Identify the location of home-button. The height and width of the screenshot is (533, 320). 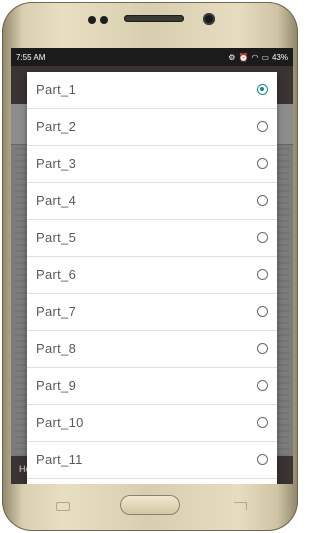
(150, 505).